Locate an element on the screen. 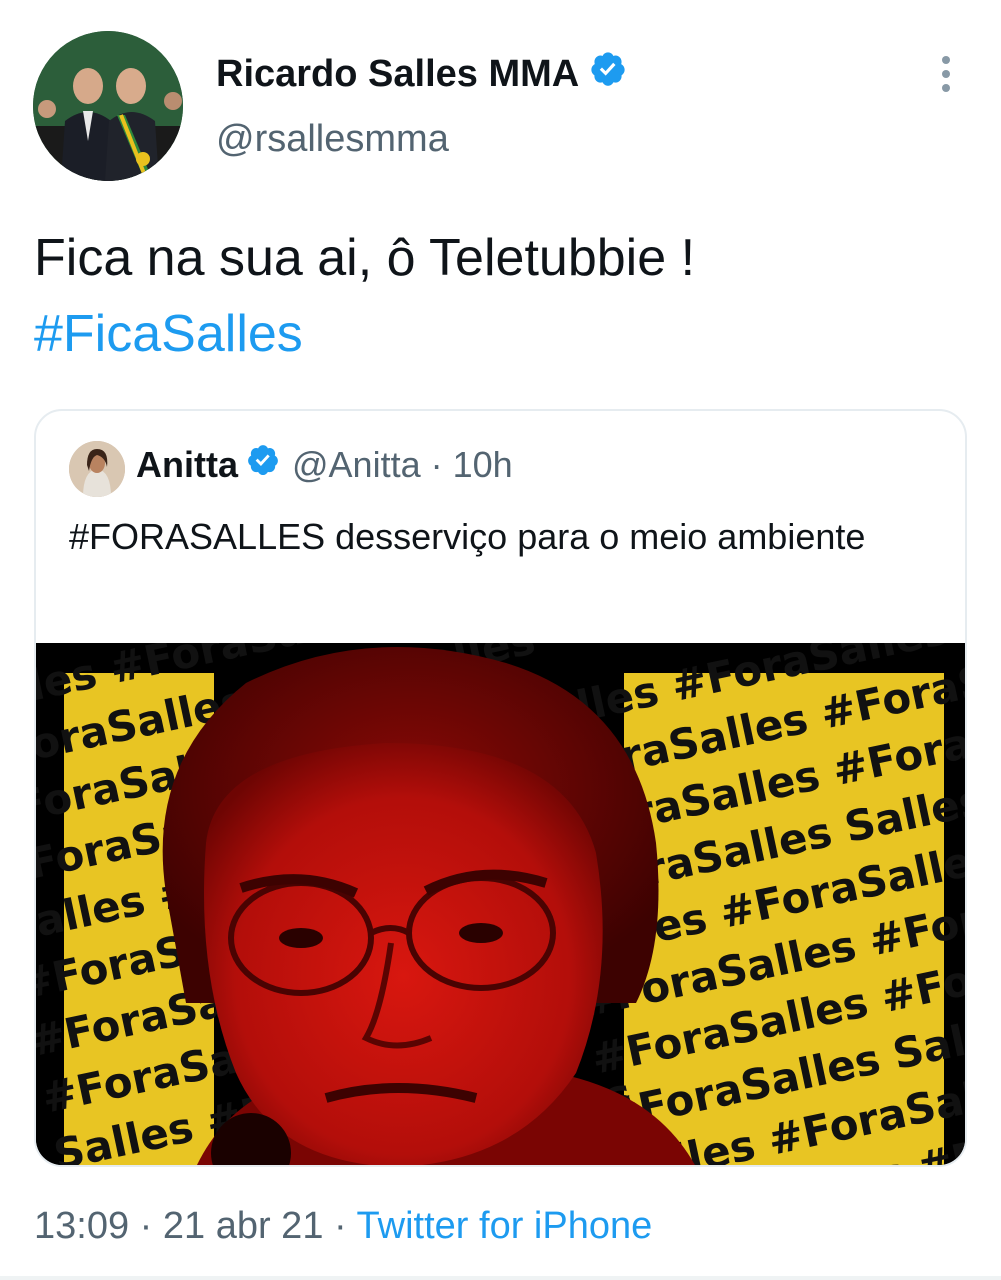 The image size is (1001, 1280). quoted-author-handle: @Anitta is located at coordinates (356, 465).